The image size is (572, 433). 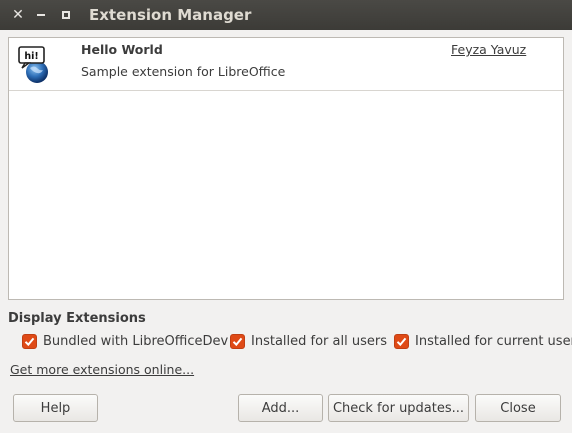 I want to click on bundled-checkbox: Bundled with LibreOfficeDev, so click(x=125, y=341).